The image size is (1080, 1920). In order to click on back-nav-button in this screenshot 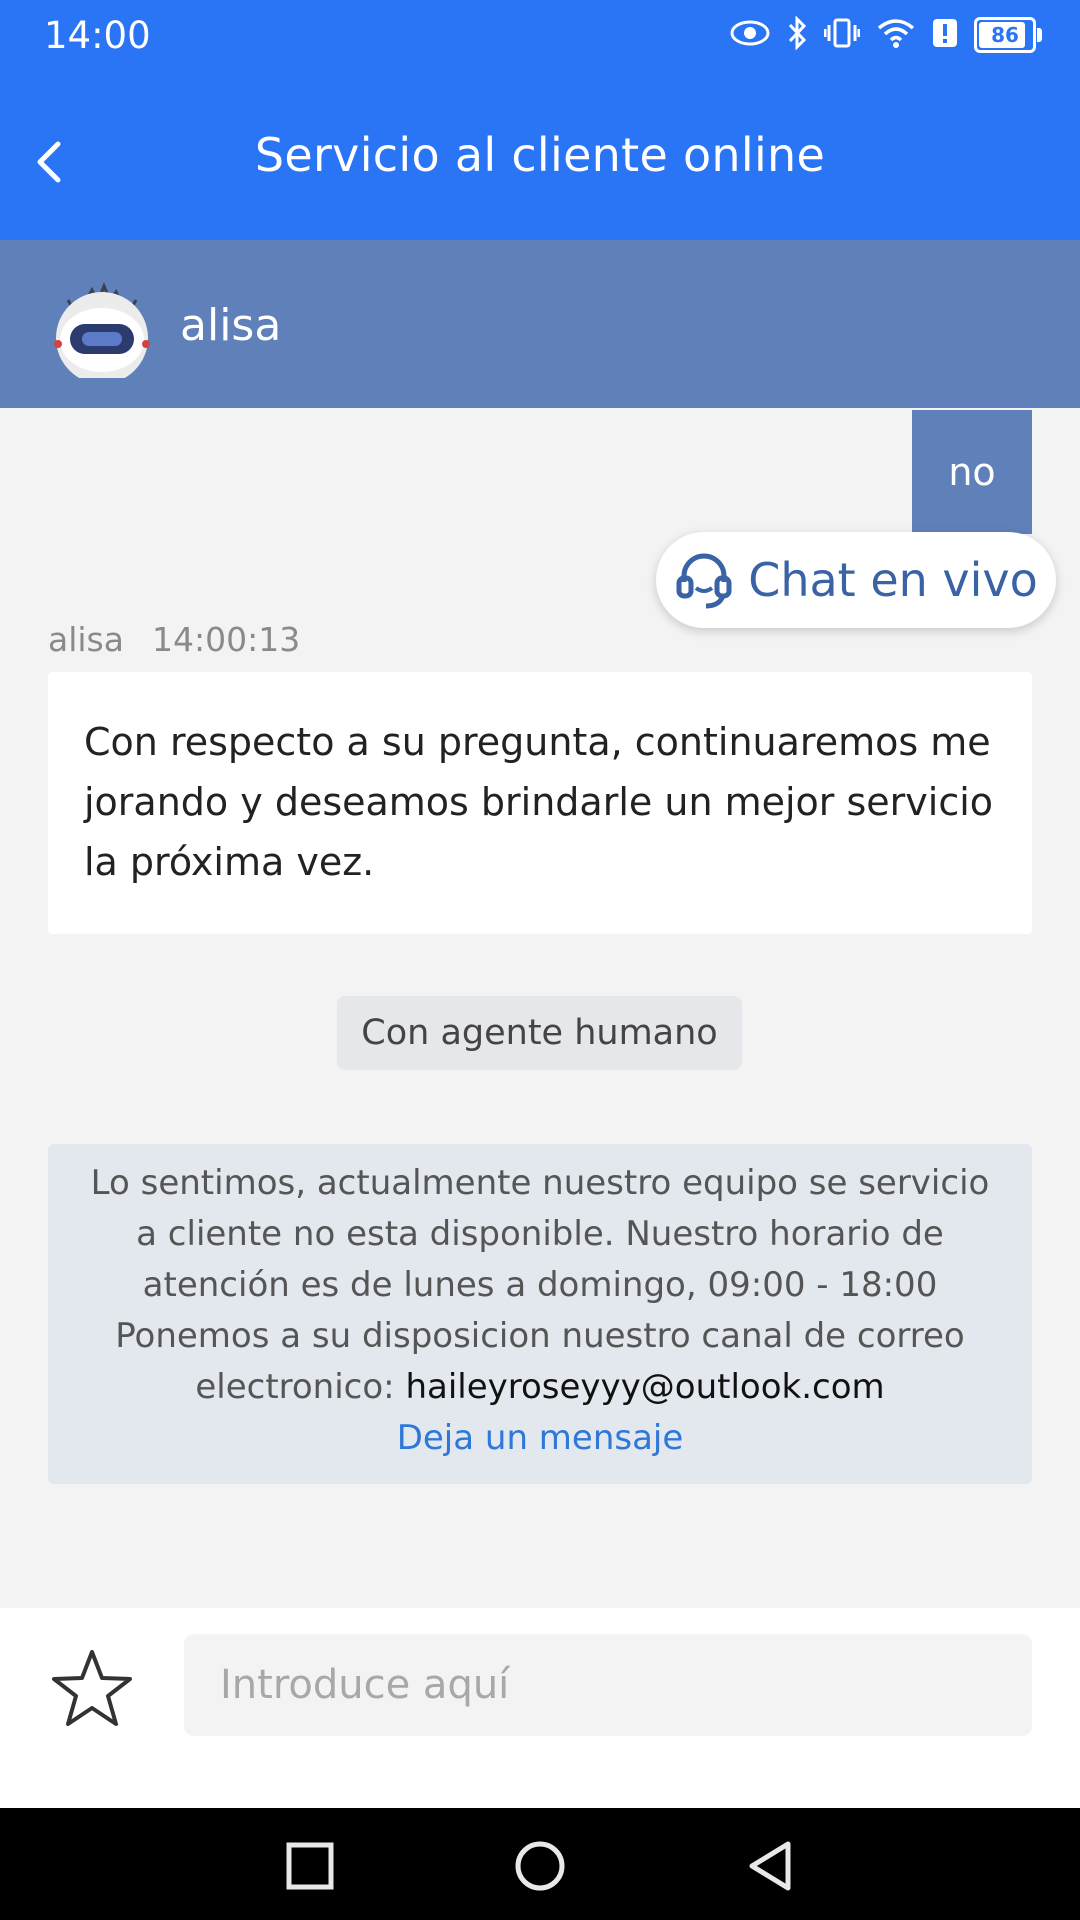, I will do `click(770, 1866)`.